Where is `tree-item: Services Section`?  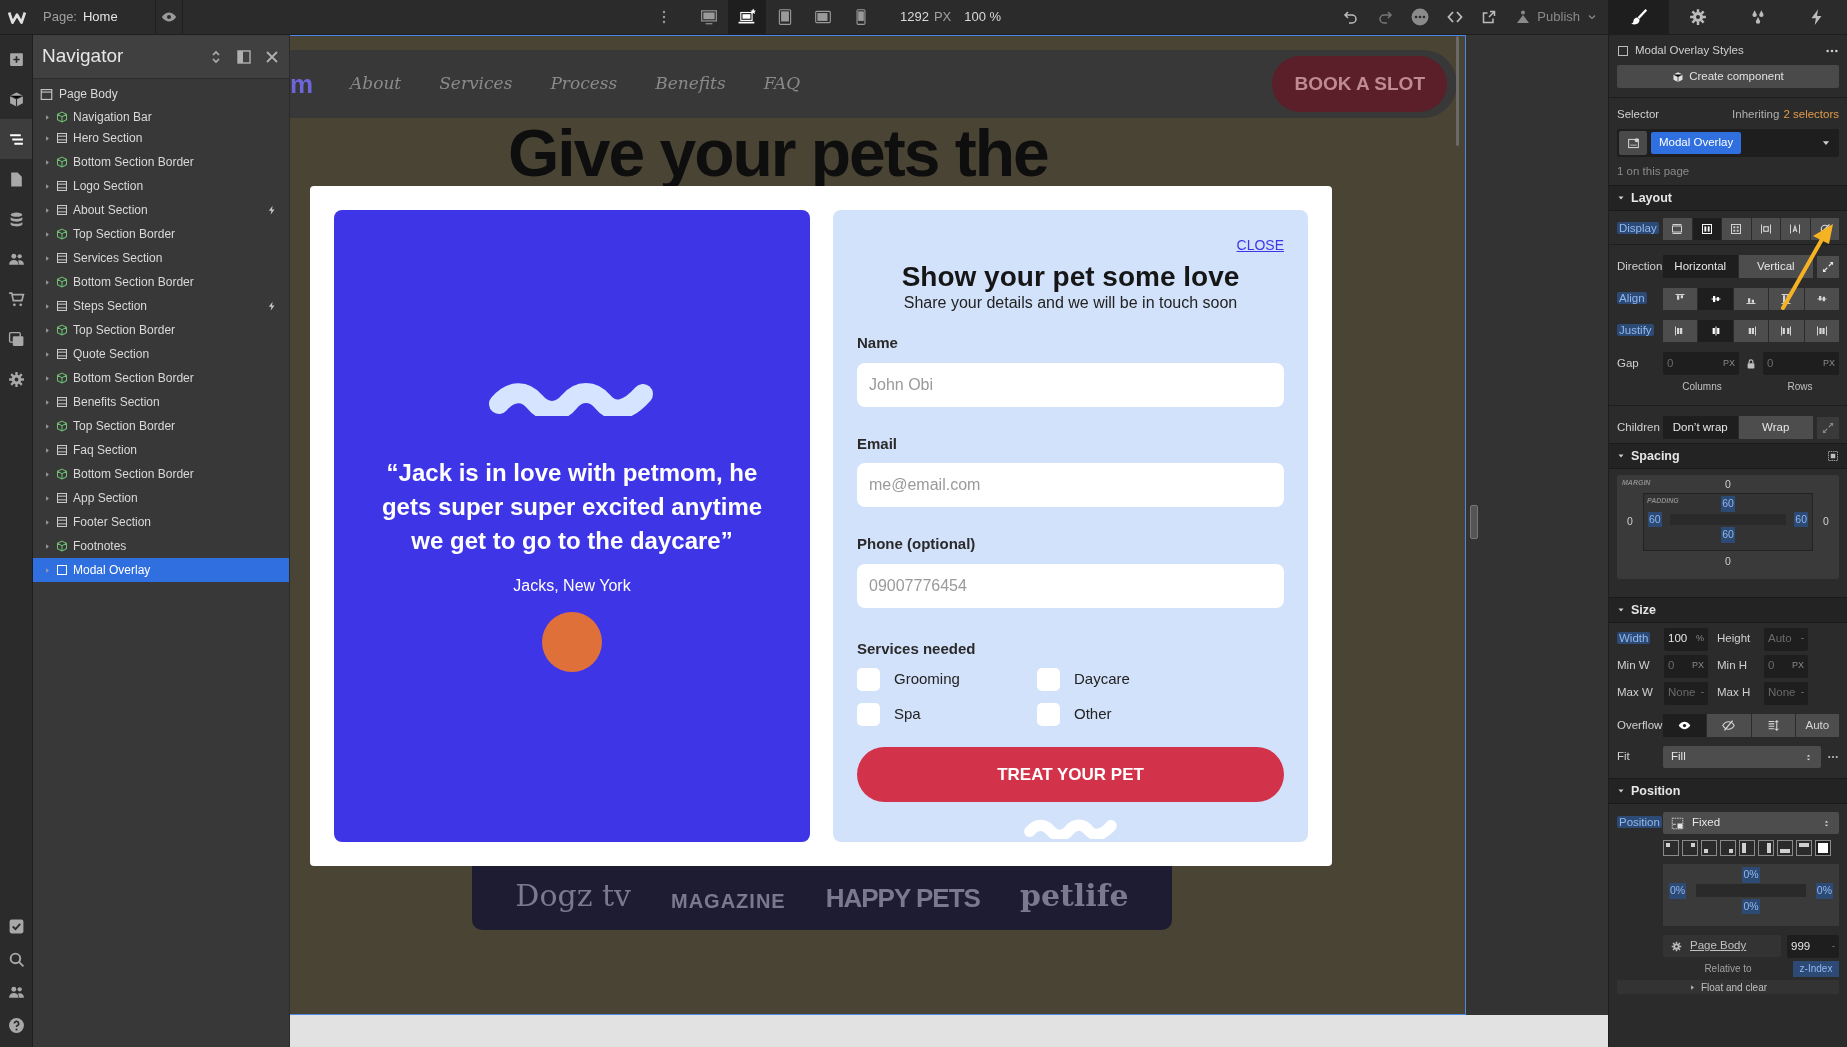
tree-item: Services Section is located at coordinates (161, 258).